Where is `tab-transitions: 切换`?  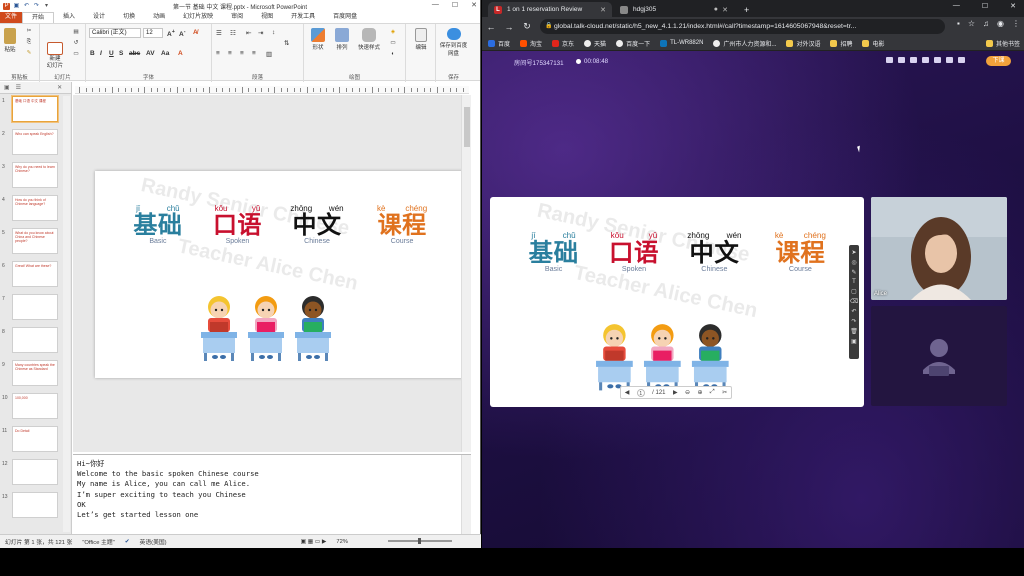 tab-transitions: 切换 is located at coordinates (129, 17).